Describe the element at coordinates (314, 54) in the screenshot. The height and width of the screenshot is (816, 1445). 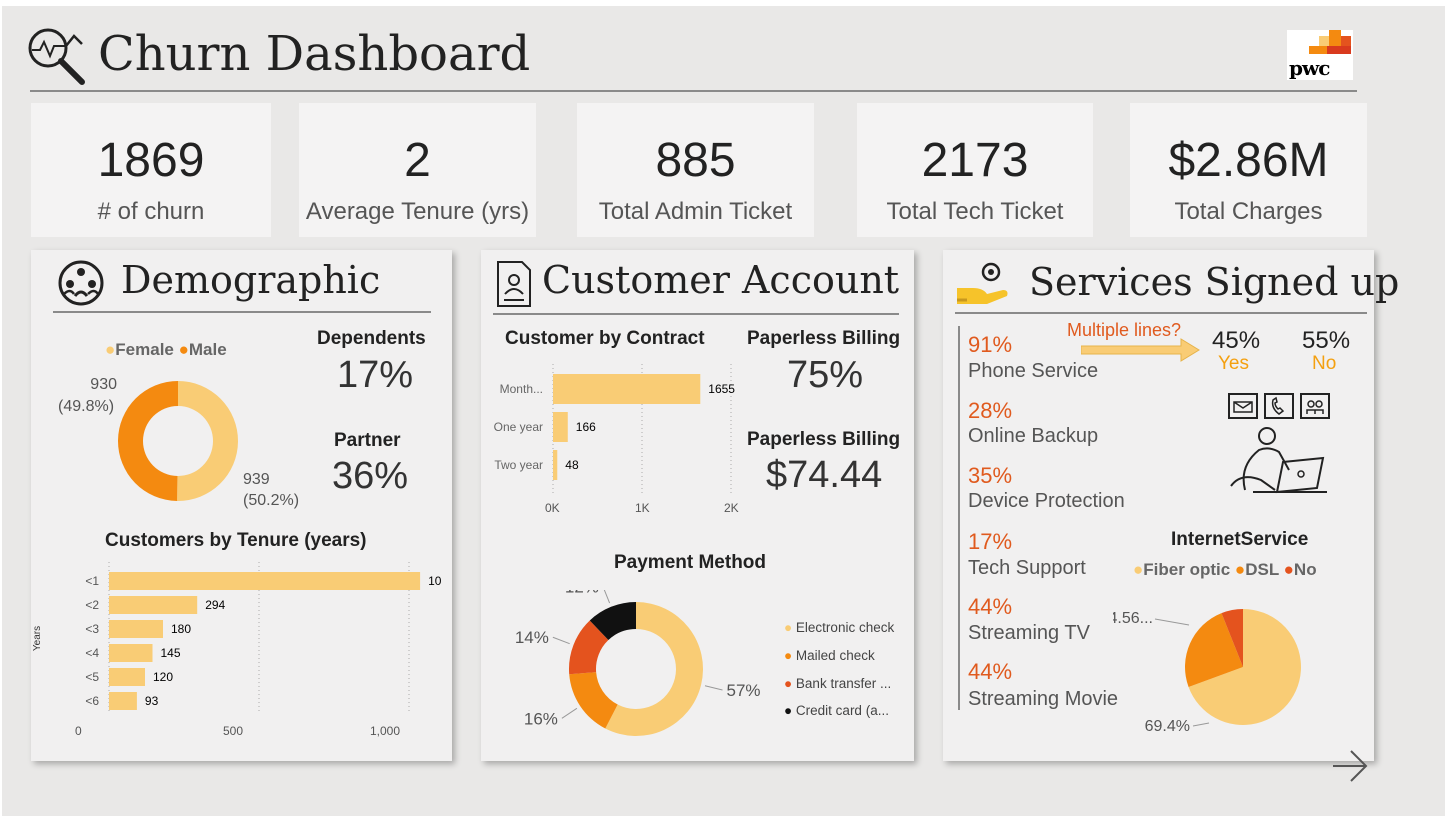
I see `page-title: Churn Dashboard` at that location.